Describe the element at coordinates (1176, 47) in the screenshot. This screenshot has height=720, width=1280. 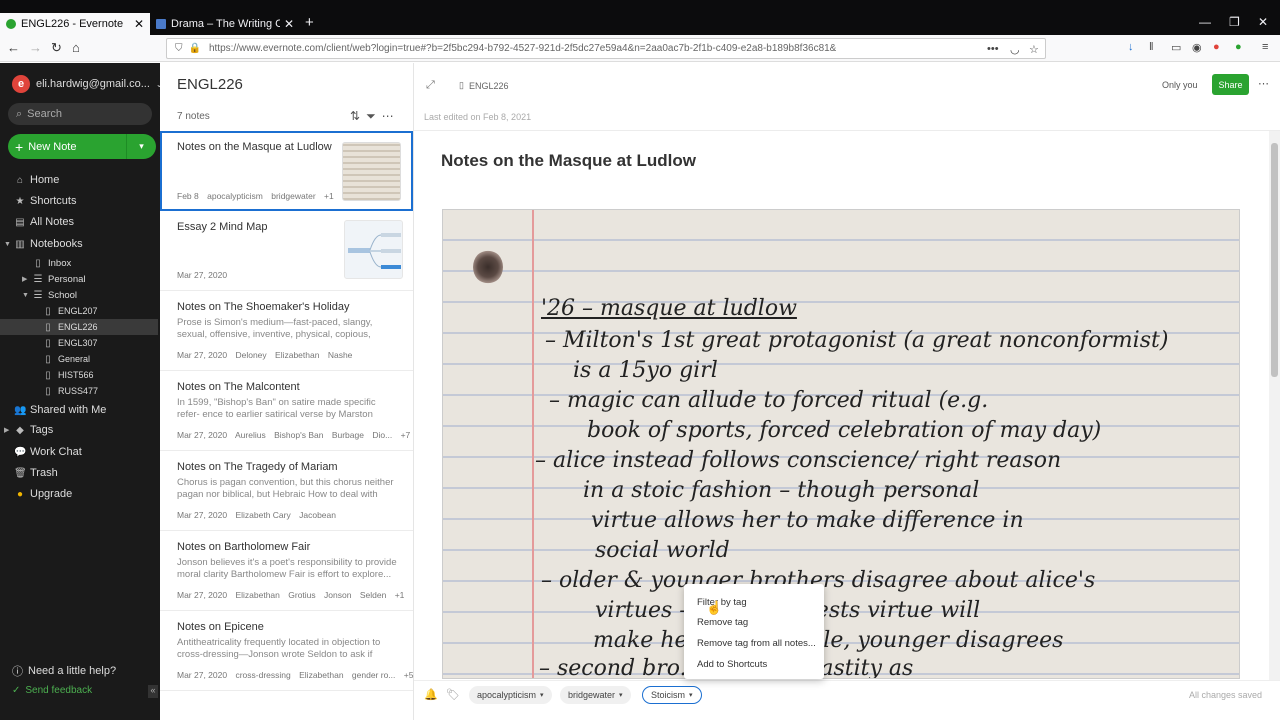
I see `sidebar-toggle-icon: ▭` at that location.